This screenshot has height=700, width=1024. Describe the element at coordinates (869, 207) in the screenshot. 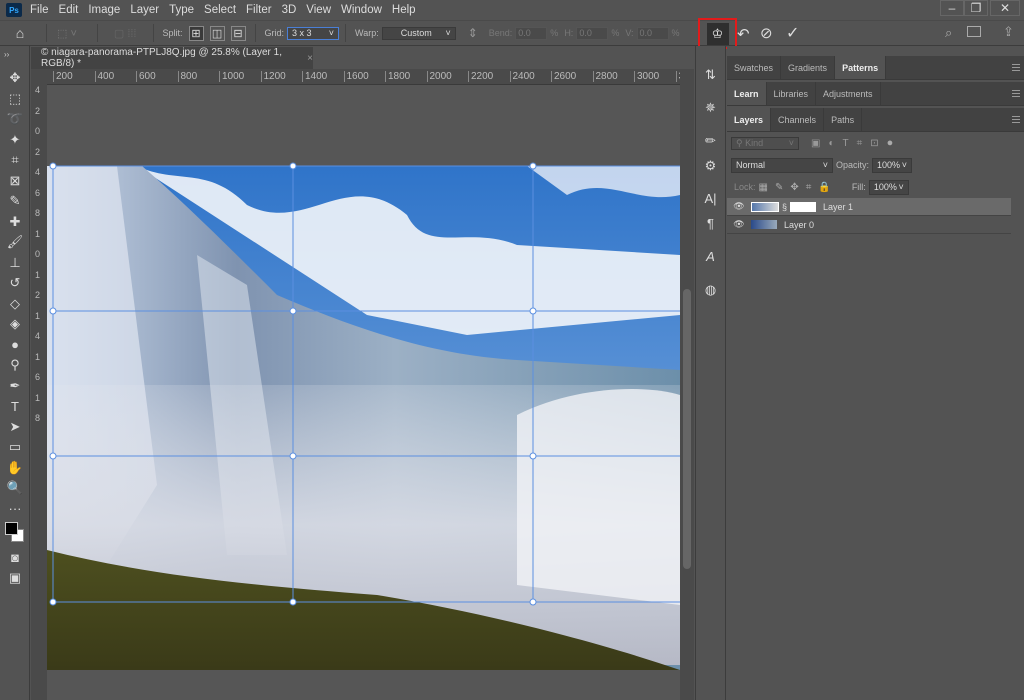

I see `layer-row: 👁 § Layer 1` at that location.